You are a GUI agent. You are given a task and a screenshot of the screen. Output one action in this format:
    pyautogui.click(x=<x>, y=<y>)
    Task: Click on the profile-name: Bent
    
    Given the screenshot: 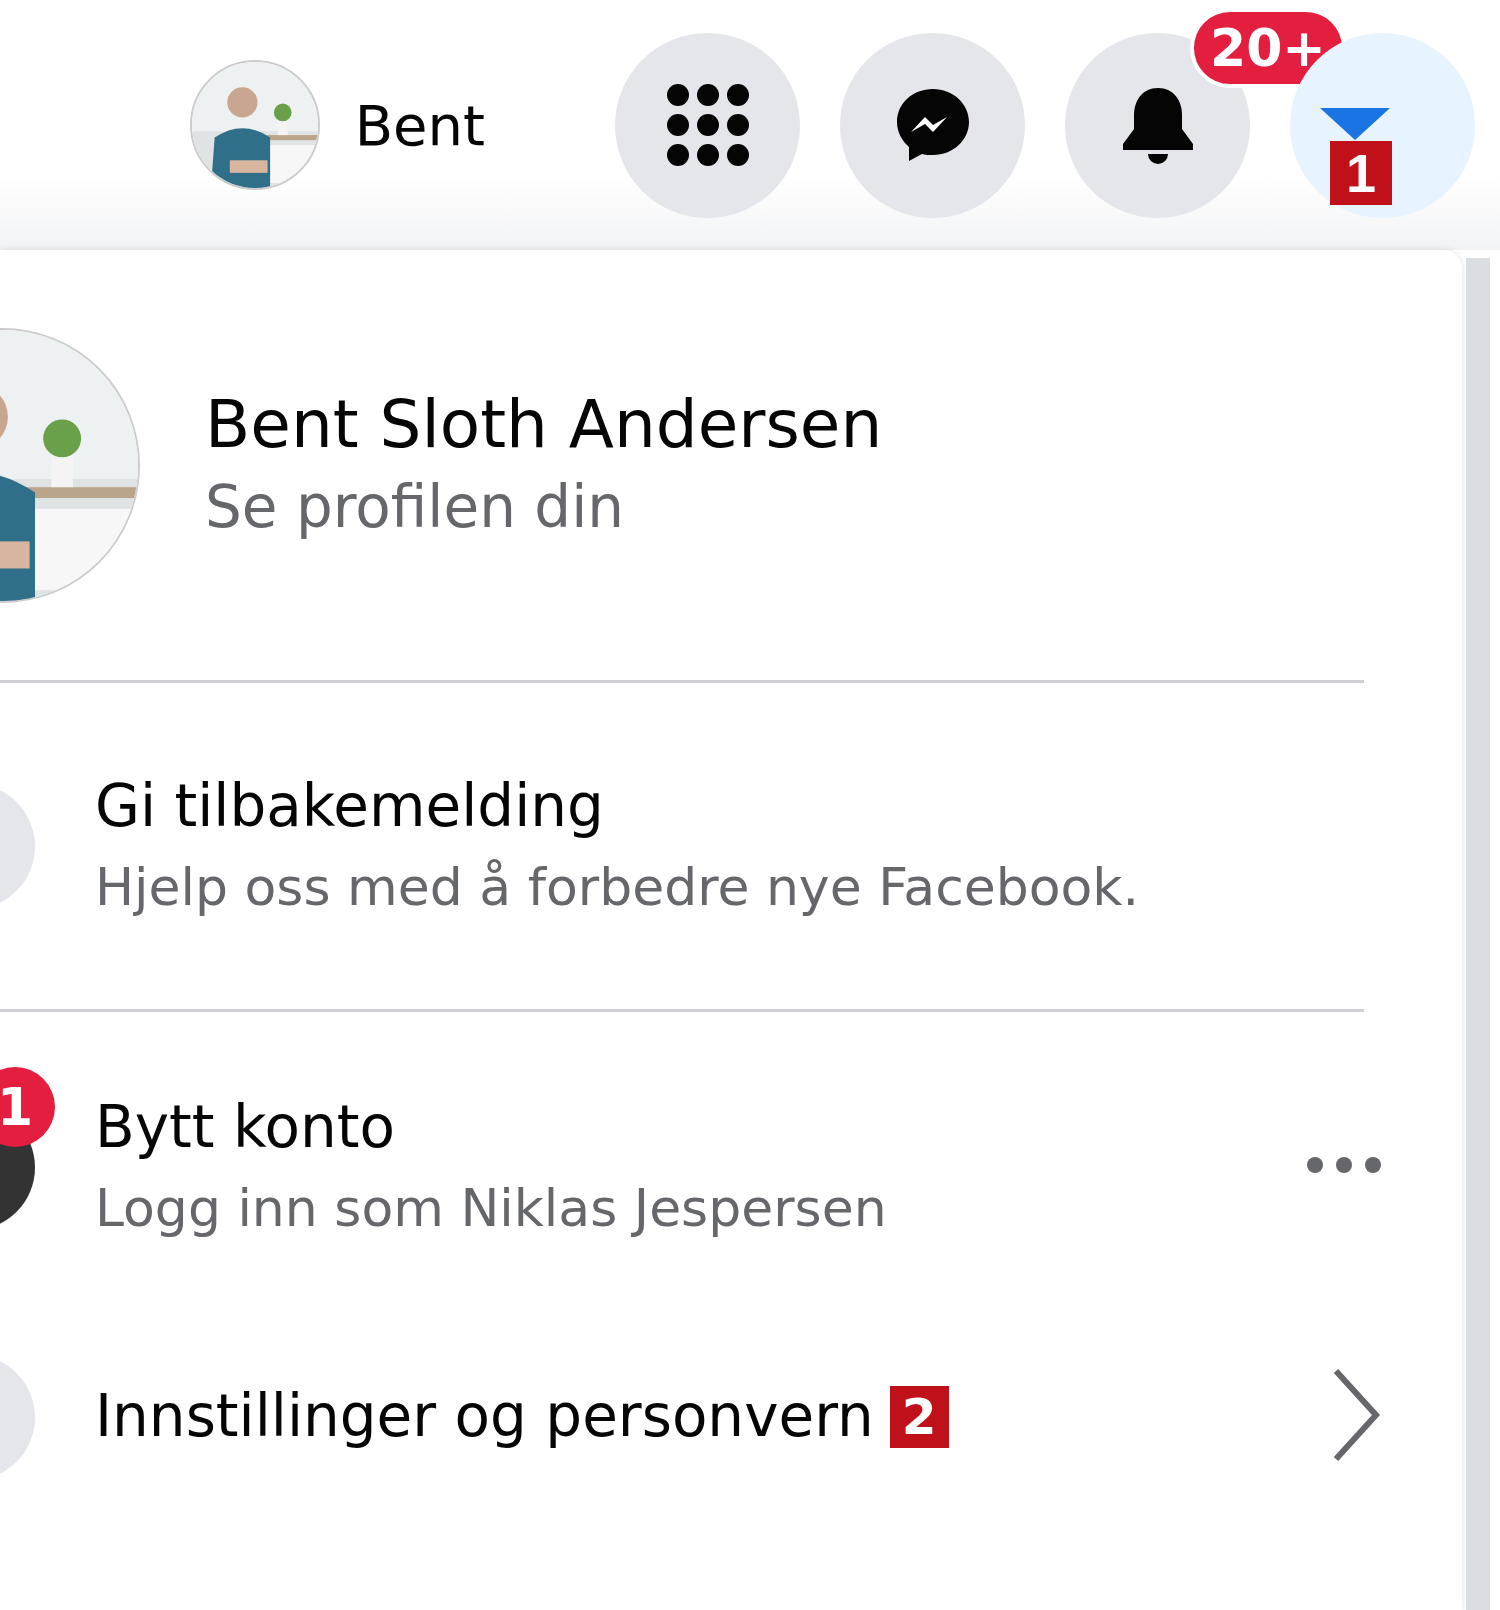 What is the action you would take?
    pyautogui.click(x=419, y=125)
    